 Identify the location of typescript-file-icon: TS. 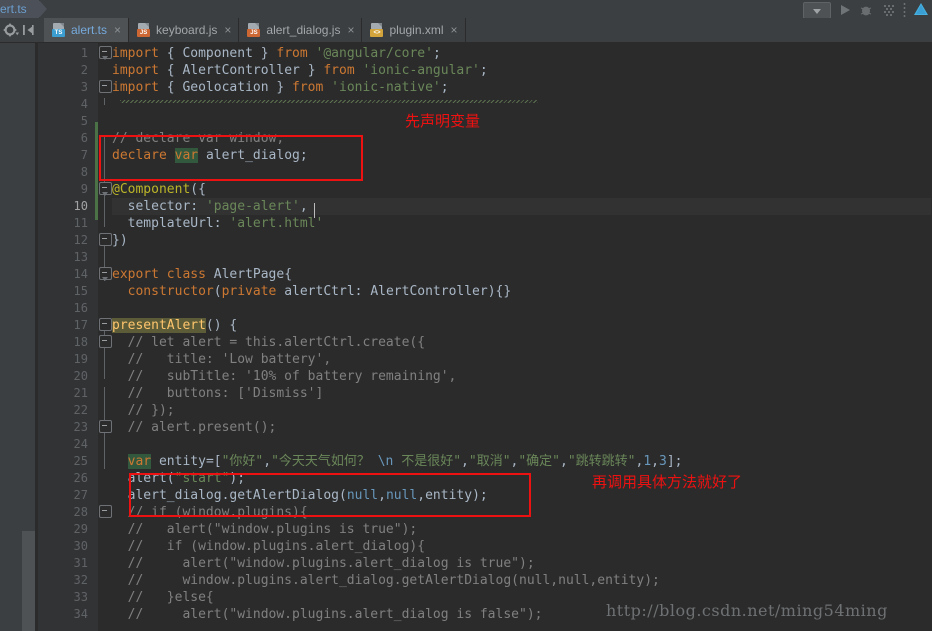
(59, 30).